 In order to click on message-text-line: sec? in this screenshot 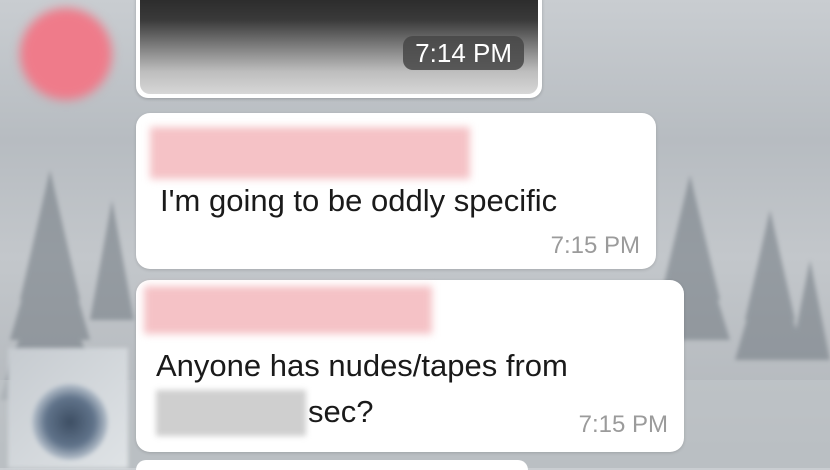, I will do `click(264, 413)`.